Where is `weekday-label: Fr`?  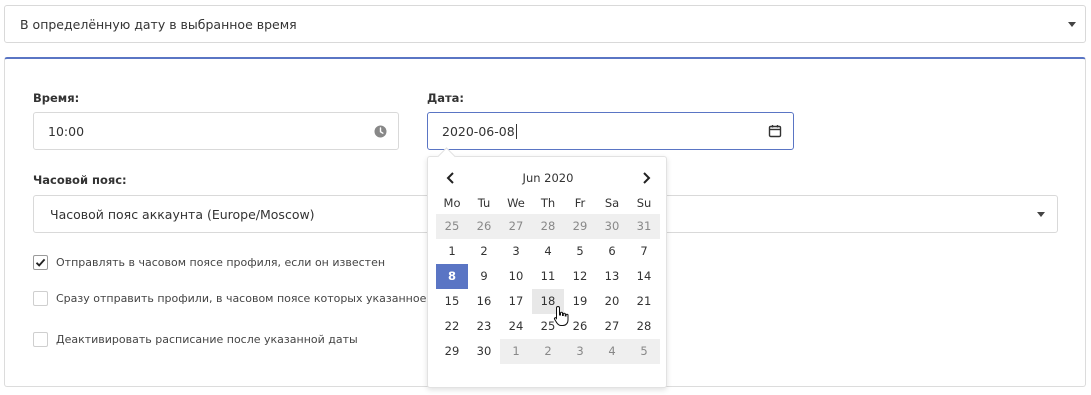
weekday-label: Fr is located at coordinates (580, 203).